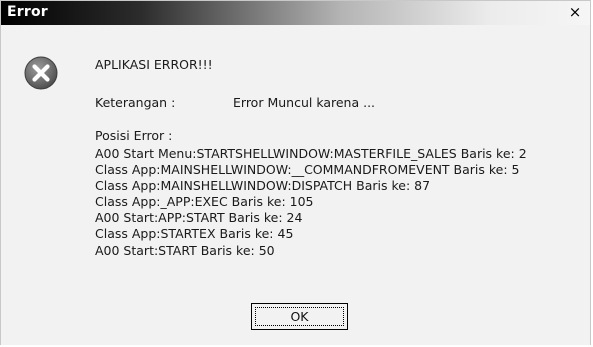 This screenshot has height=347, width=593. I want to click on window-title: Error, so click(27, 12).